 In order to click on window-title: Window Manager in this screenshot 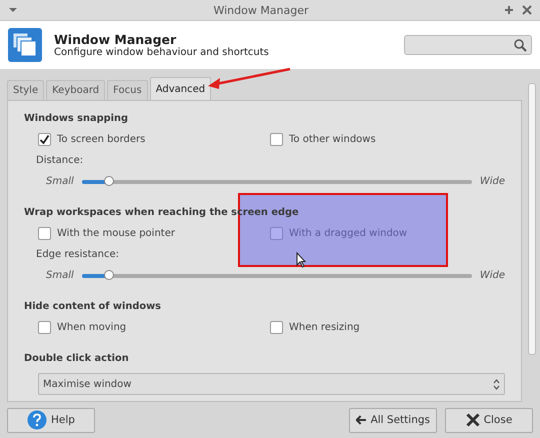, I will do `click(261, 10)`.